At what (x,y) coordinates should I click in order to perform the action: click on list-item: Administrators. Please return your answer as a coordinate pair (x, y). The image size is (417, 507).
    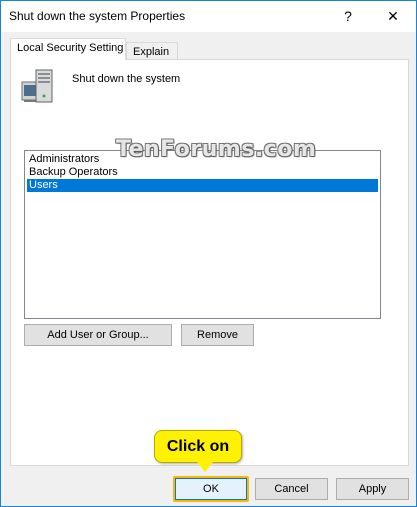
    Looking at the image, I should click on (202, 159).